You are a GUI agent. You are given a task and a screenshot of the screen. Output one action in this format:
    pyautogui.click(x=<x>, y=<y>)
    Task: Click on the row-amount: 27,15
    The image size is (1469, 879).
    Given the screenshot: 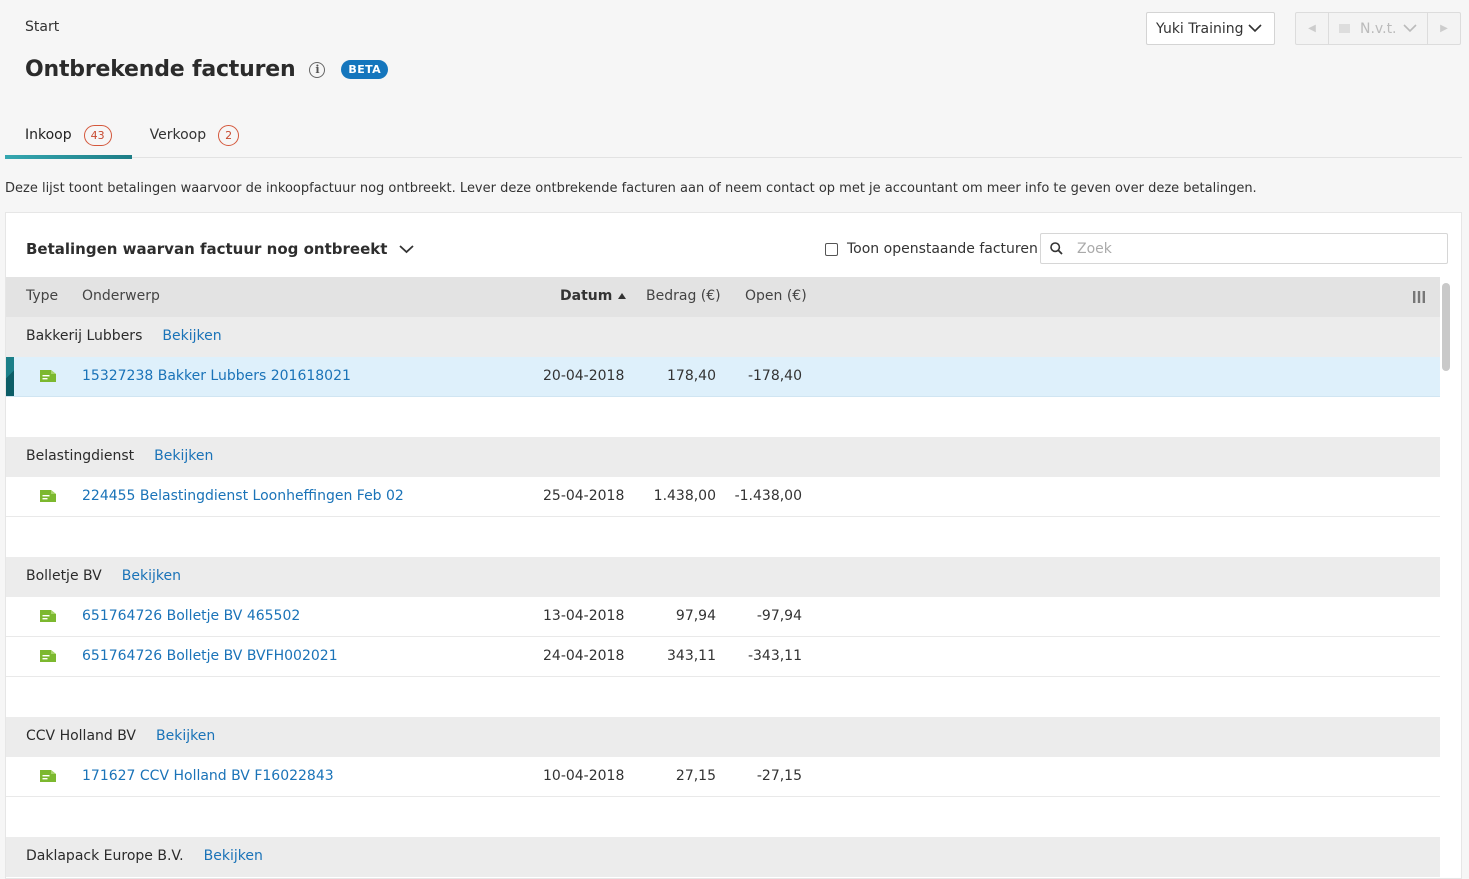 What is the action you would take?
    pyautogui.click(x=695, y=776)
    